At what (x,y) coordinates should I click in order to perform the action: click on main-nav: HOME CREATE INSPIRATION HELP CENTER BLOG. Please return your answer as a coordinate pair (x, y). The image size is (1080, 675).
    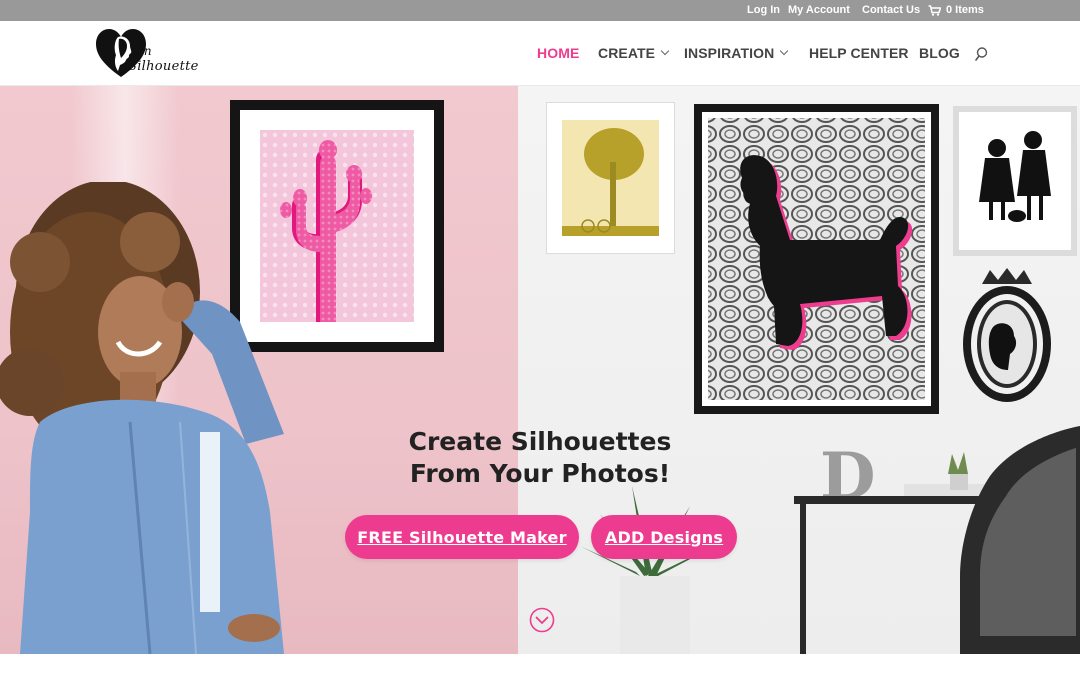
    Looking at the image, I should click on (540, 54).